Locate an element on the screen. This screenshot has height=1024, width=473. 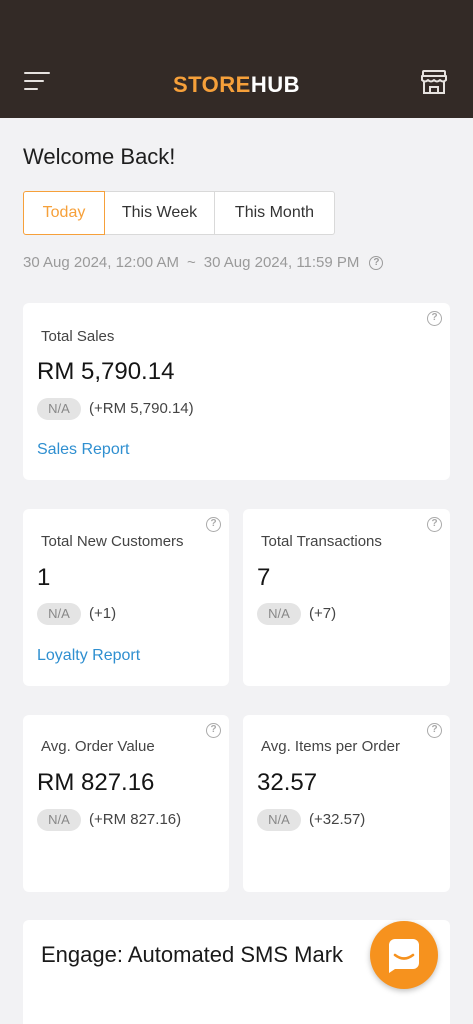
card-label: Total Sales is located at coordinates (78, 336).